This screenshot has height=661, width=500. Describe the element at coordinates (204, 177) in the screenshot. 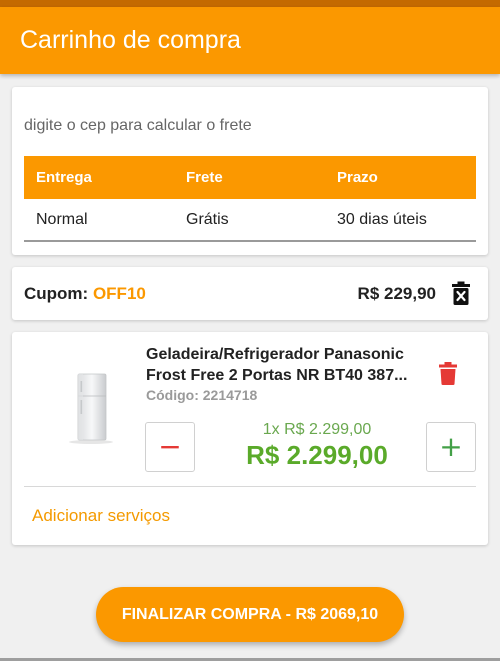

I see `column-header-freight: Frete` at that location.